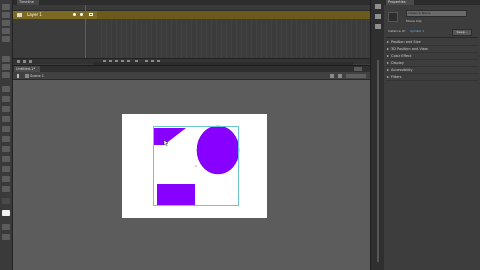 The image size is (480, 270). Describe the element at coordinates (397, 31) in the screenshot. I see `instance-of-label: Instance of:` at that location.